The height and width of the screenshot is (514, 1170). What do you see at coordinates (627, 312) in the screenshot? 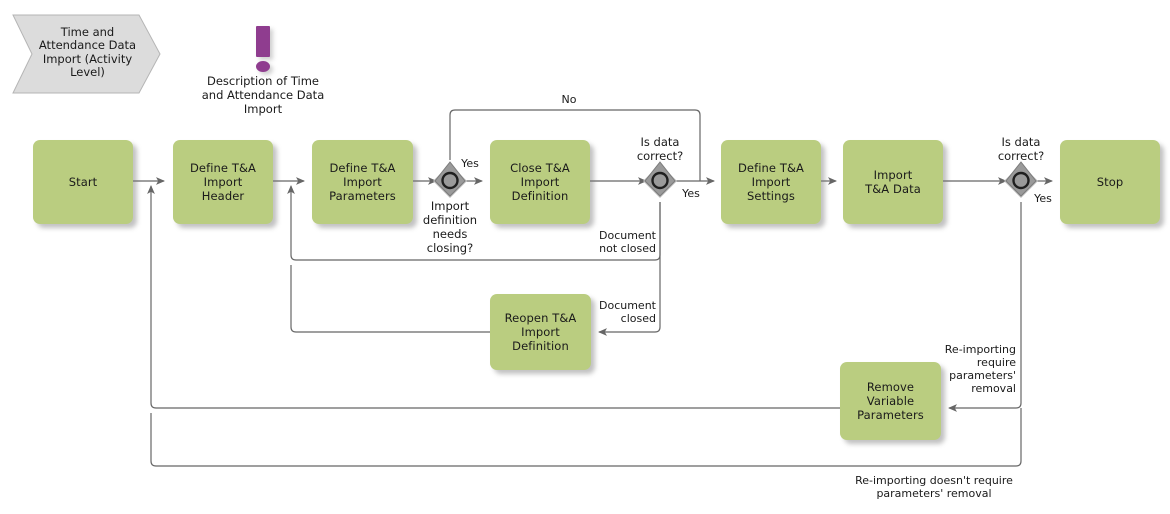
I see `edge-label-document-closed: Document closed` at bounding box center [627, 312].